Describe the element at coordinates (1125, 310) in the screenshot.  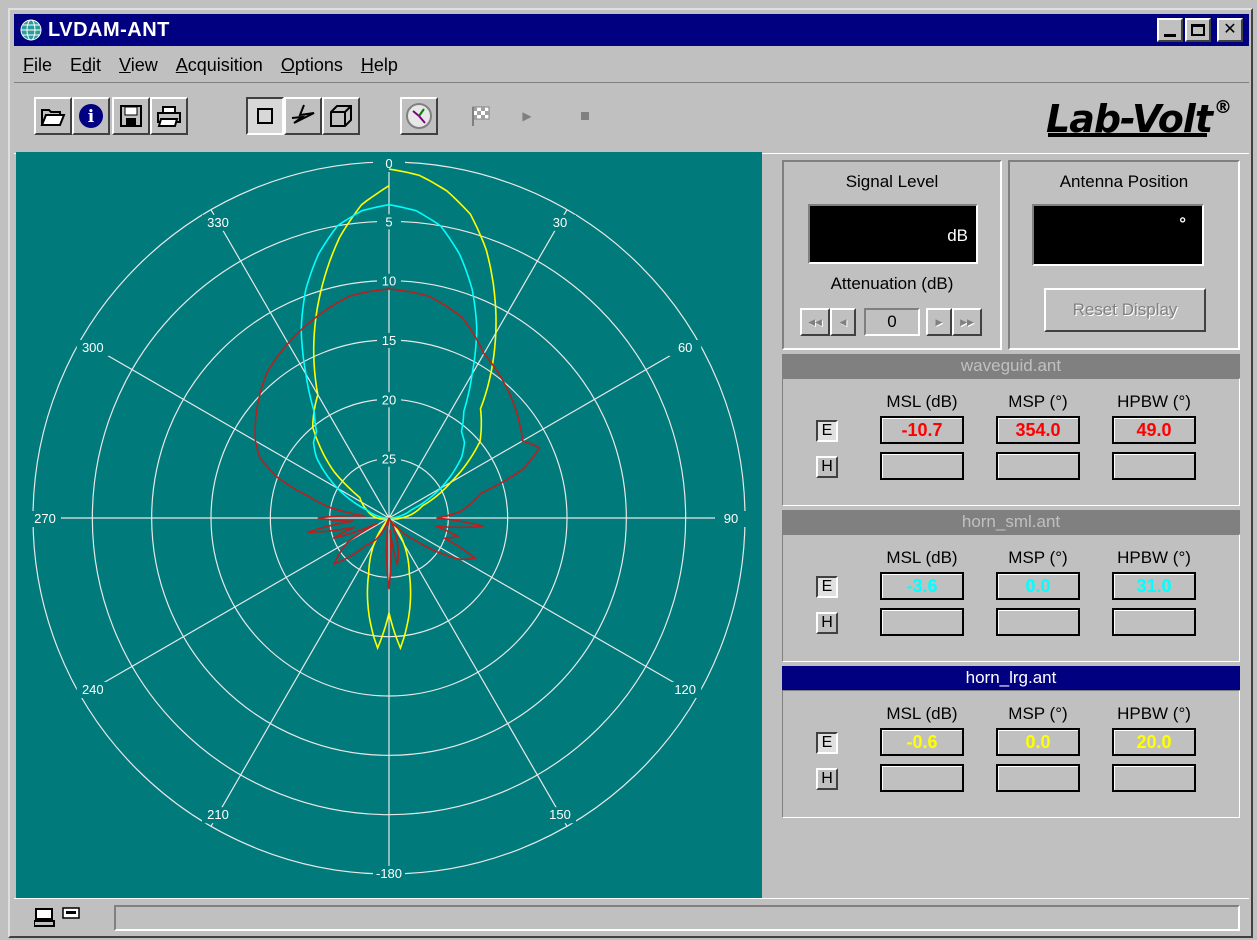
I see `reset-display-button: Reset Display` at that location.